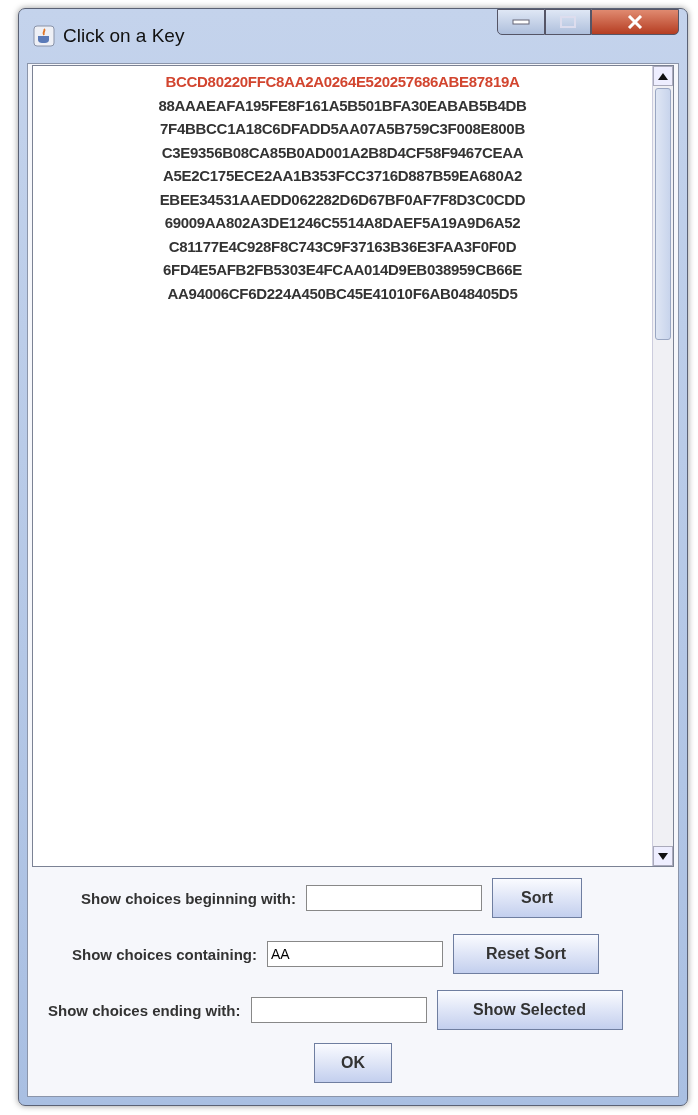 Image resolution: width=698 pixels, height=1115 pixels. What do you see at coordinates (355, 954) in the screenshot?
I see `filter-field: AA` at bounding box center [355, 954].